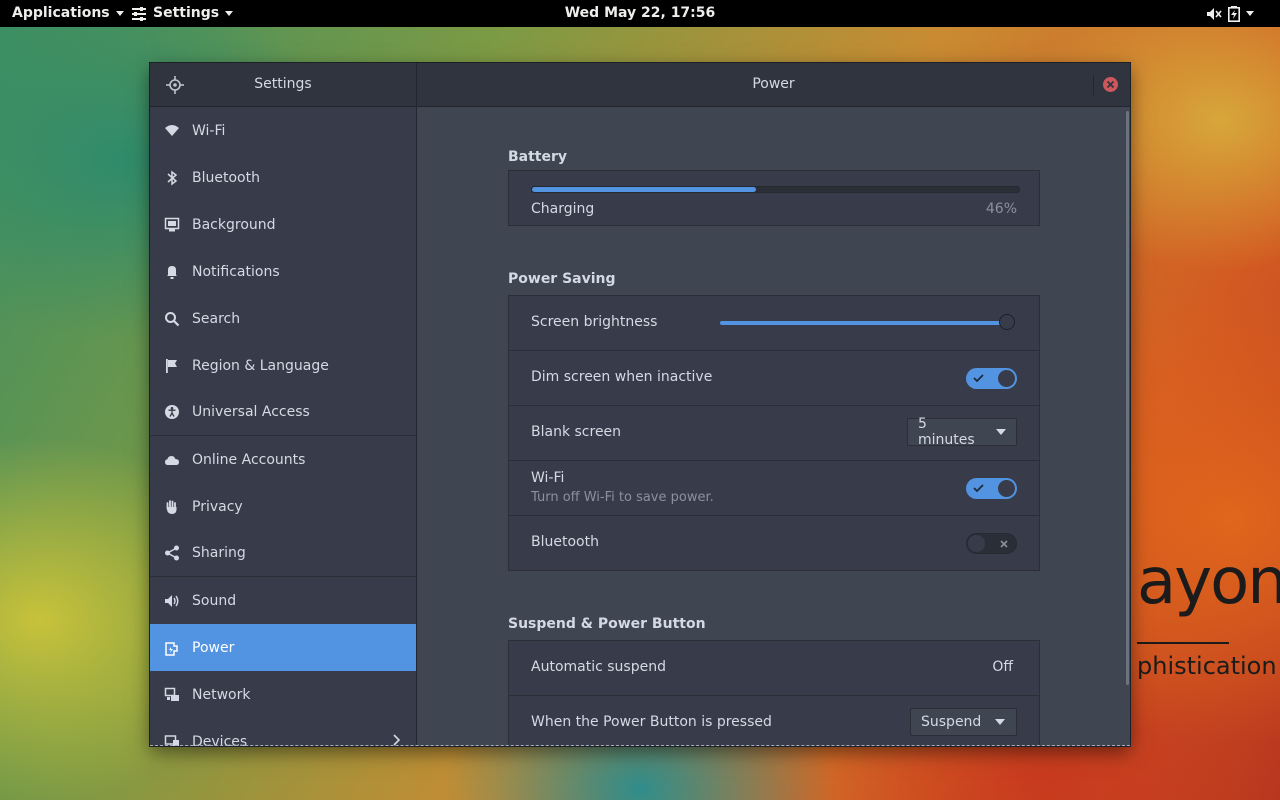  I want to click on blank-screen-value: 5 minutes, so click(946, 432).